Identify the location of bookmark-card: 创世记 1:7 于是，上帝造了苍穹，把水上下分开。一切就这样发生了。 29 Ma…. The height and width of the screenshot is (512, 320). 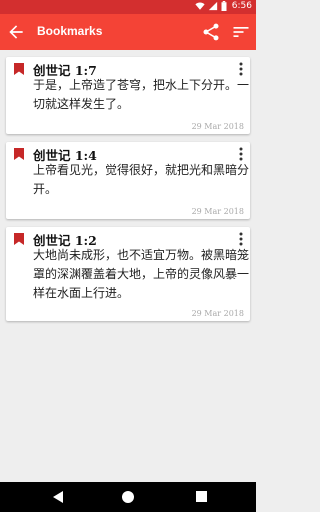
(128, 95).